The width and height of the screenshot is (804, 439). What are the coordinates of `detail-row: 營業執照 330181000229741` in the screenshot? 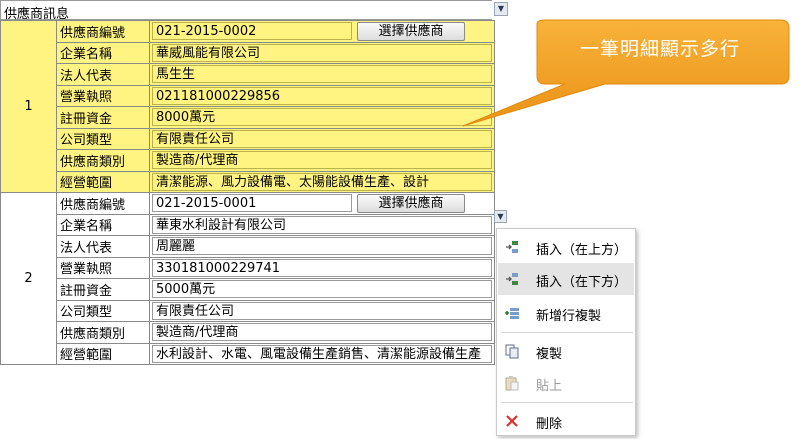 It's located at (248, 267).